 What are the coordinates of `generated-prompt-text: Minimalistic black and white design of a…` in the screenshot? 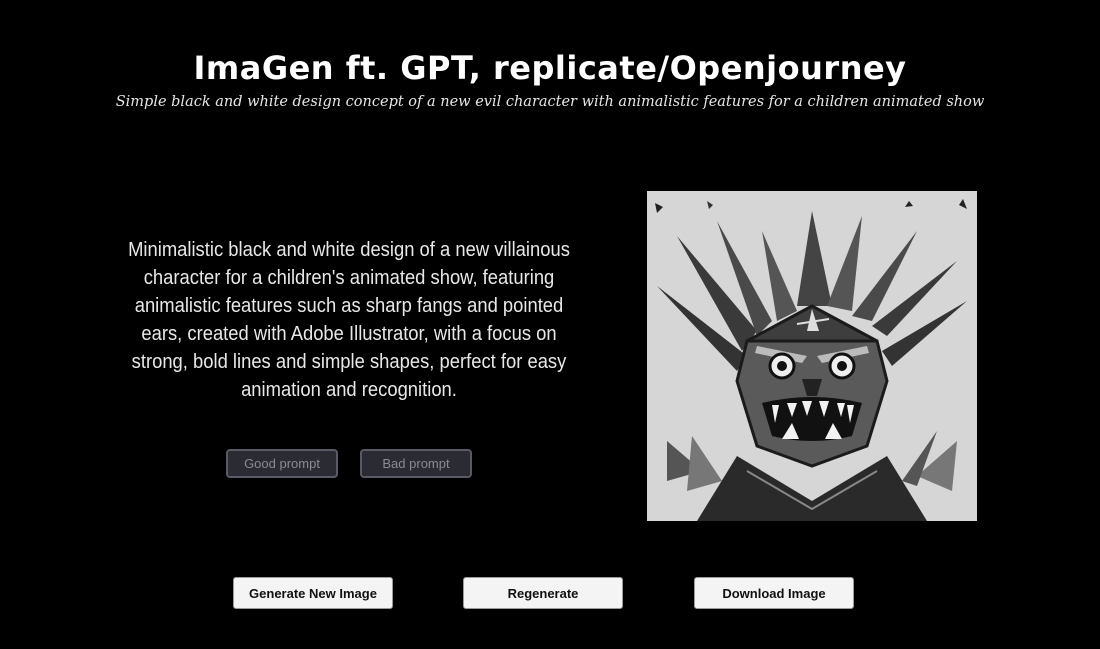 It's located at (349, 320).